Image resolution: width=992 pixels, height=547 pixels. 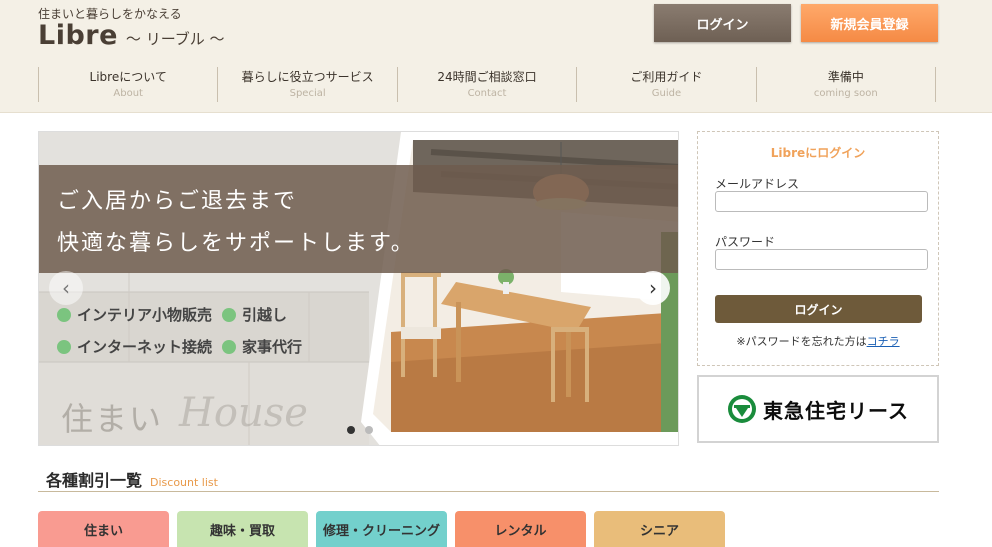 I want to click on nav-item-coming-soon: 準備中 coming soon, so click(x=846, y=84).